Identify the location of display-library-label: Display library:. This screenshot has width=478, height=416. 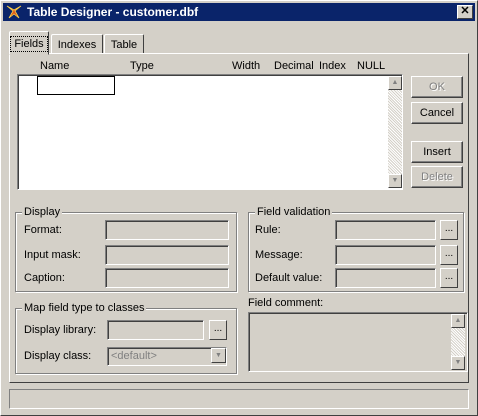
(60, 330).